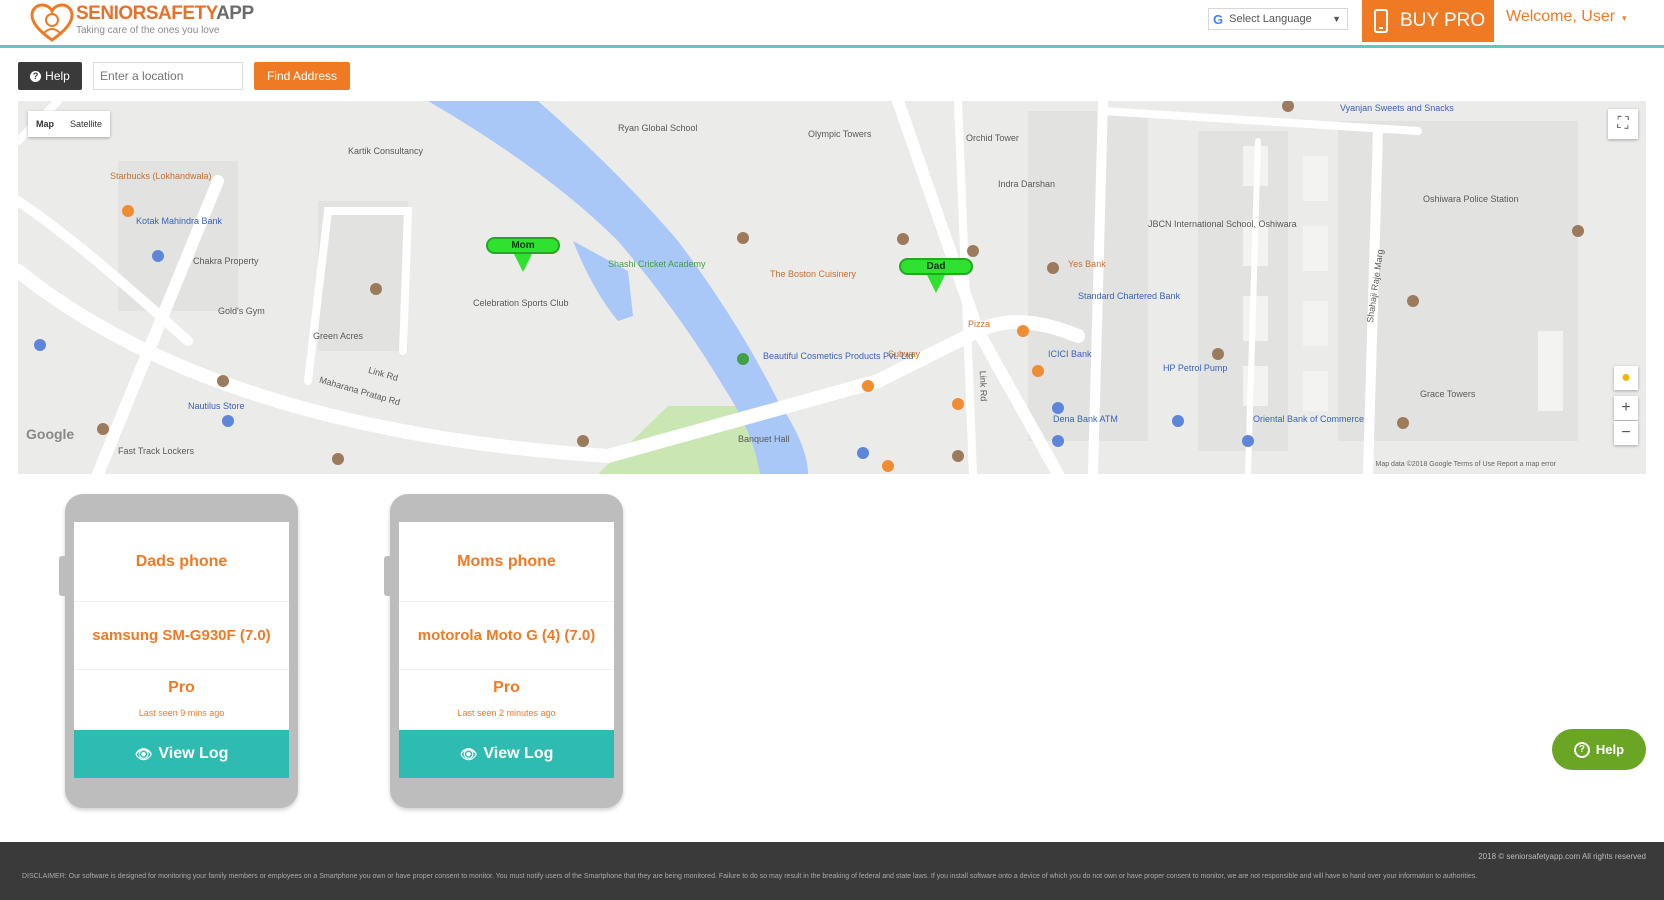 This screenshot has height=900, width=1664. Describe the element at coordinates (992, 138) in the screenshot. I see `map-label: Orchid Tower` at that location.